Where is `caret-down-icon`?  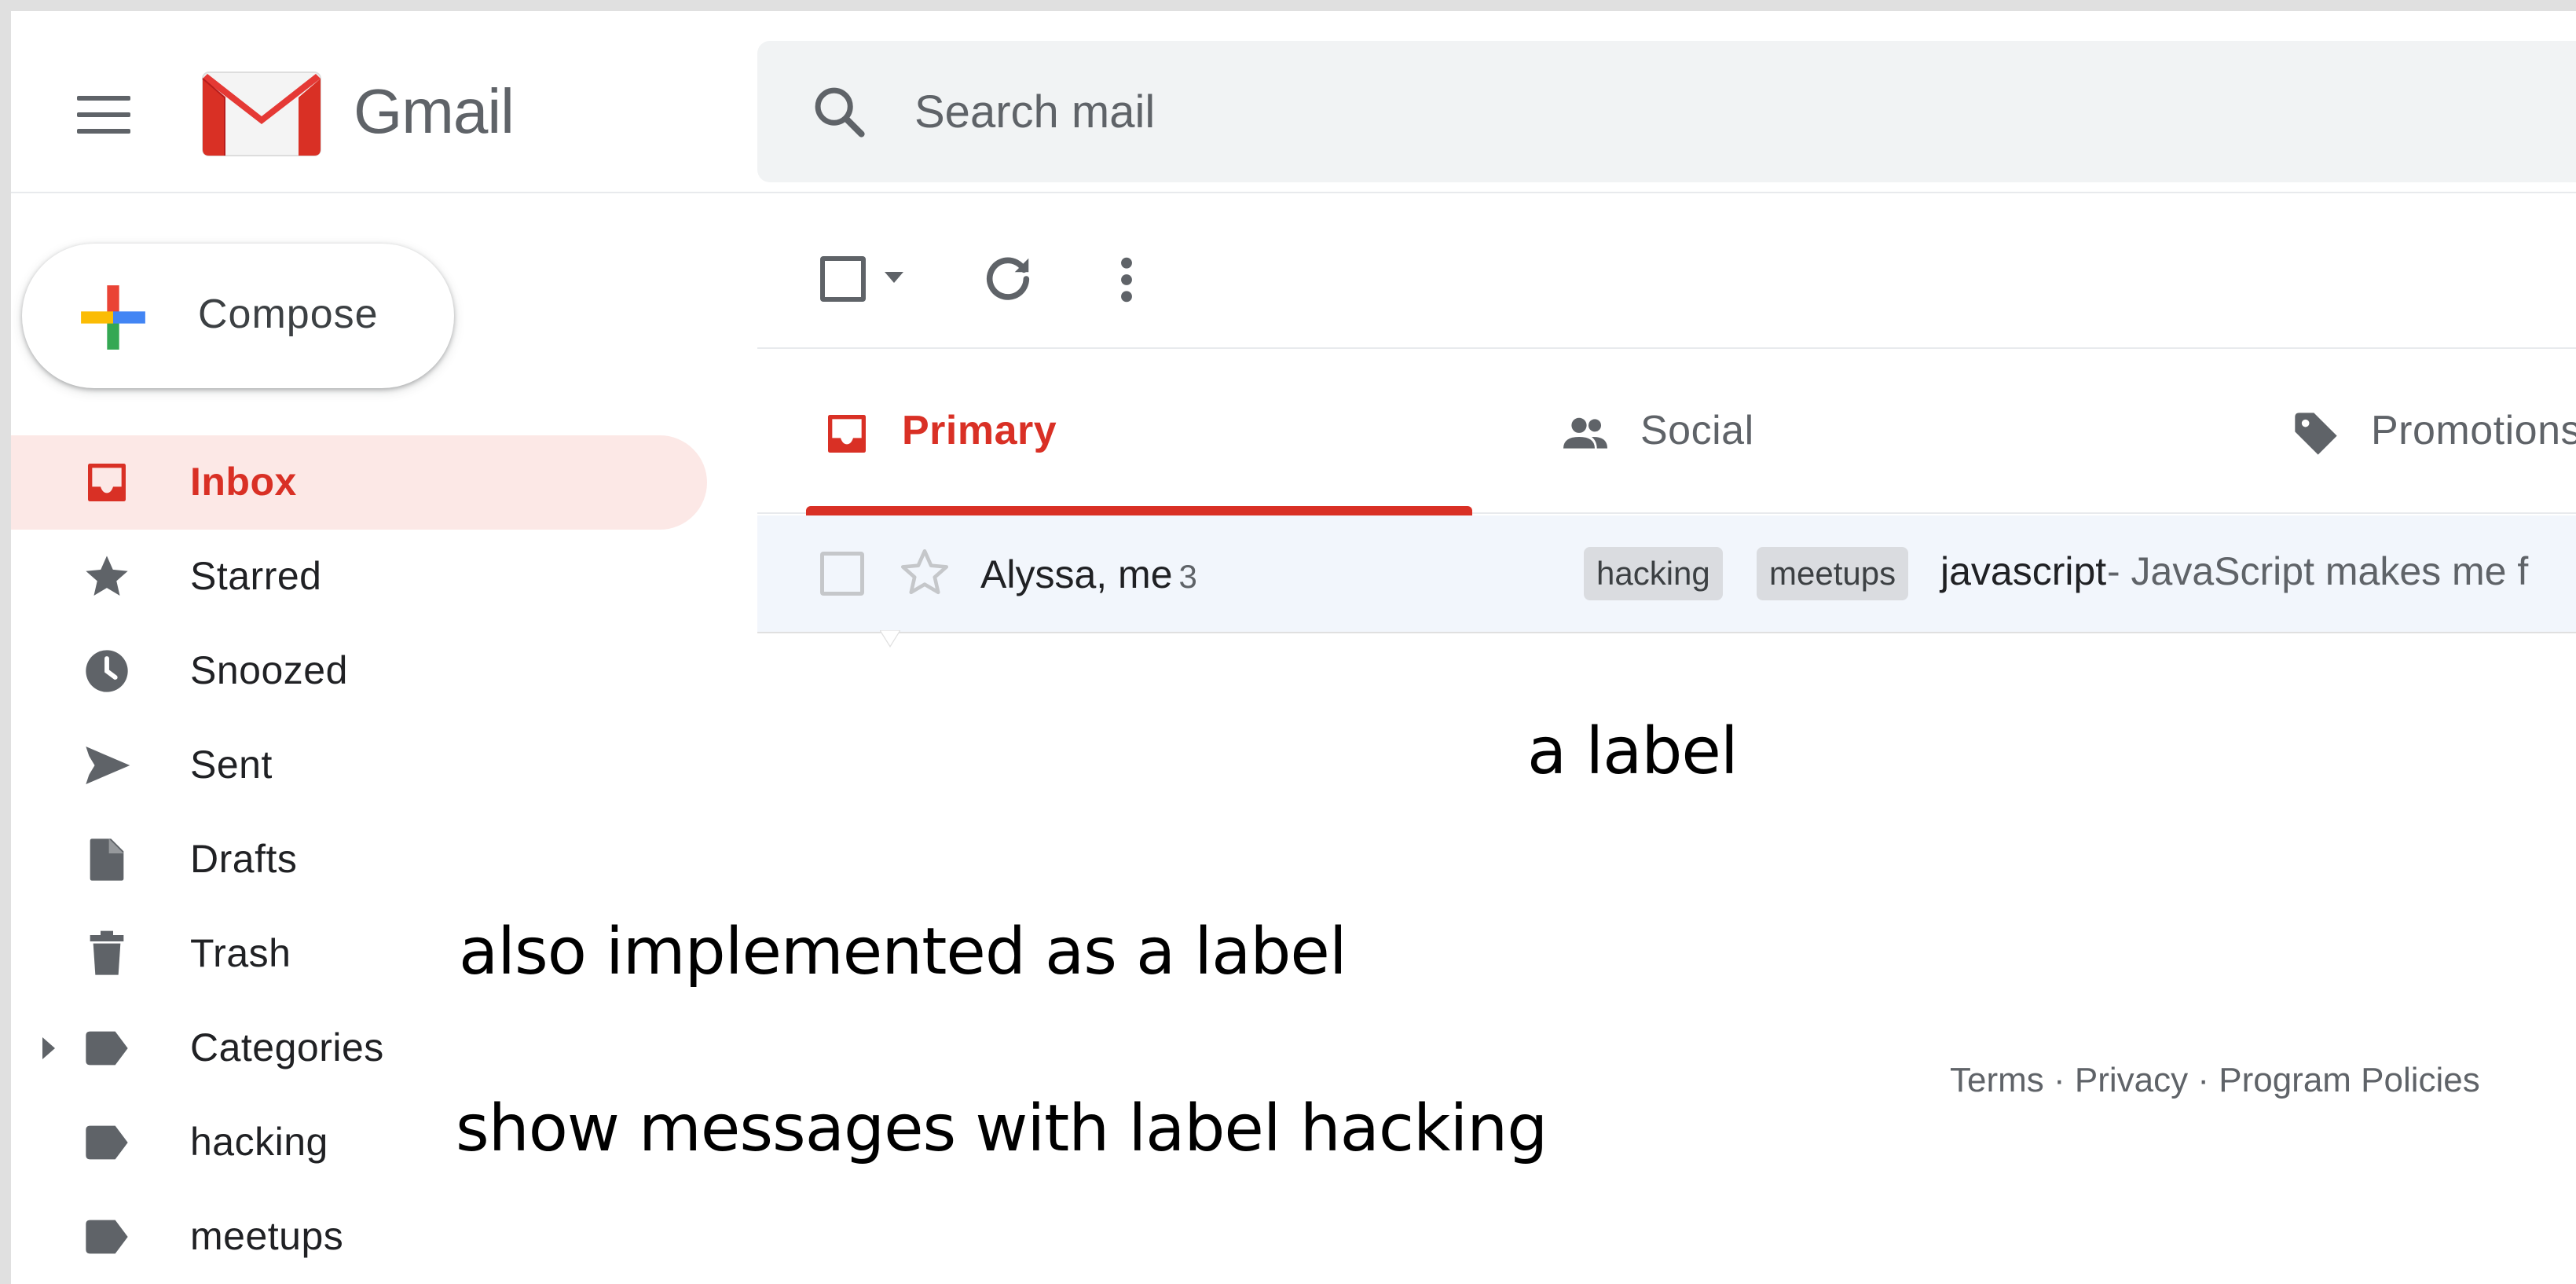
caret-down-icon is located at coordinates (894, 278).